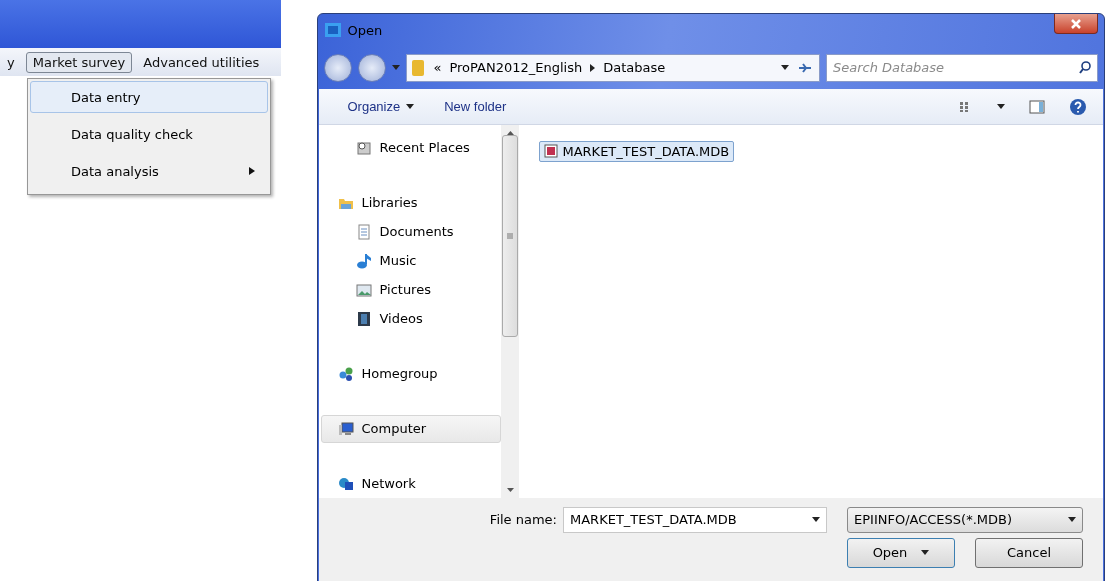 The height and width of the screenshot is (581, 1105). What do you see at coordinates (252, 171) in the screenshot?
I see `submenu-arrow-icon` at bounding box center [252, 171].